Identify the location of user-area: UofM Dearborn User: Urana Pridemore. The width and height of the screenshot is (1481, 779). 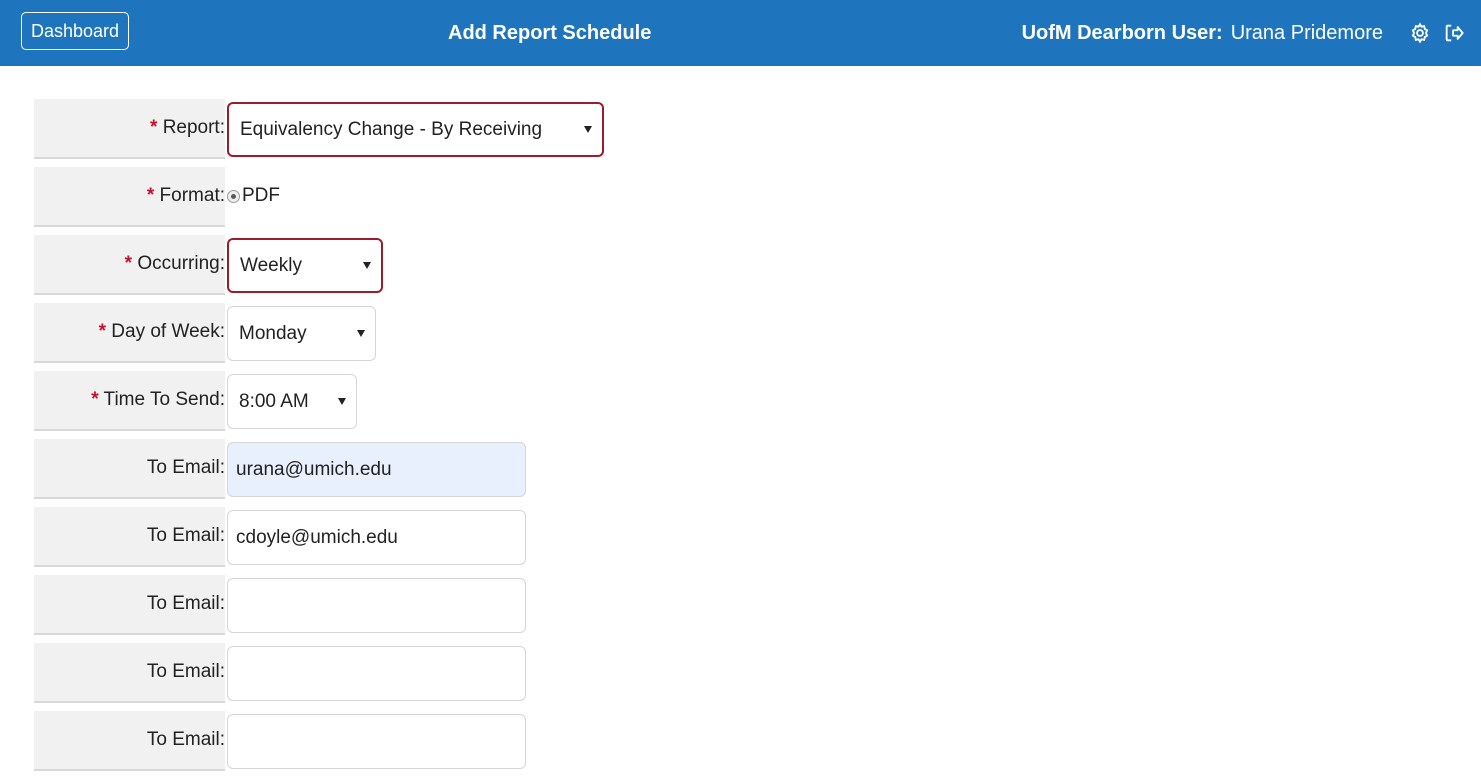
(1244, 33).